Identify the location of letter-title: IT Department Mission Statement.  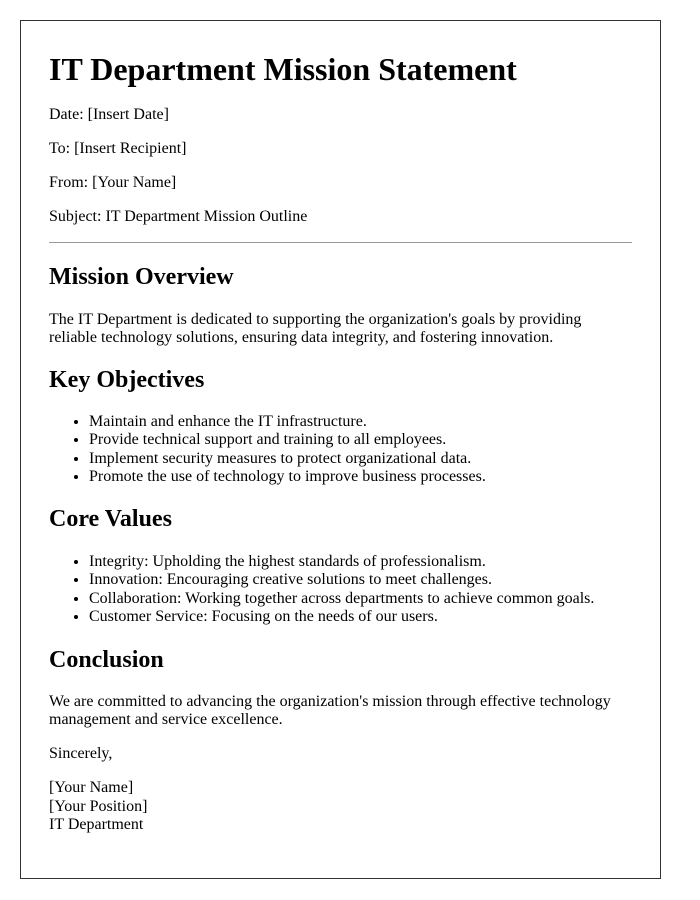
(283, 69).